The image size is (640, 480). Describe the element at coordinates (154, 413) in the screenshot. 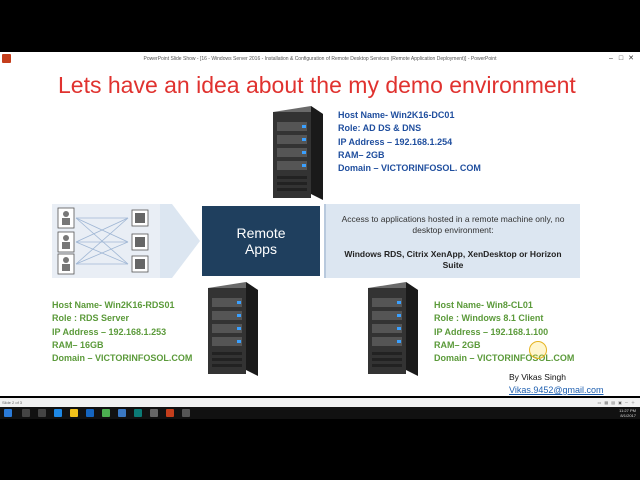

I see `app3-icon` at that location.